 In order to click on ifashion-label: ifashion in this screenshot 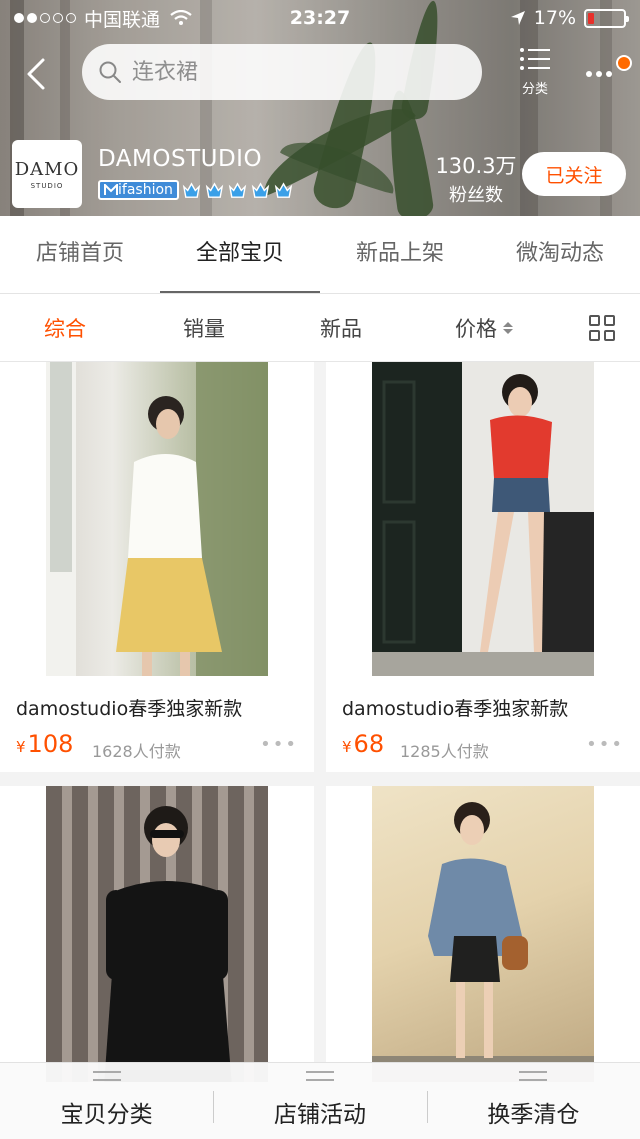, I will do `click(145, 190)`.